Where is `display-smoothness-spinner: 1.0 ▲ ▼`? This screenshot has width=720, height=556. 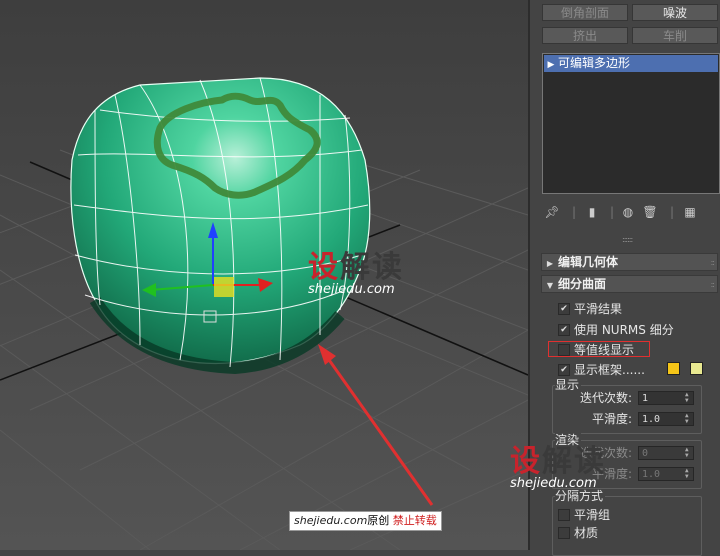
display-smoothness-spinner: 1.0 ▲ ▼ is located at coordinates (666, 419).